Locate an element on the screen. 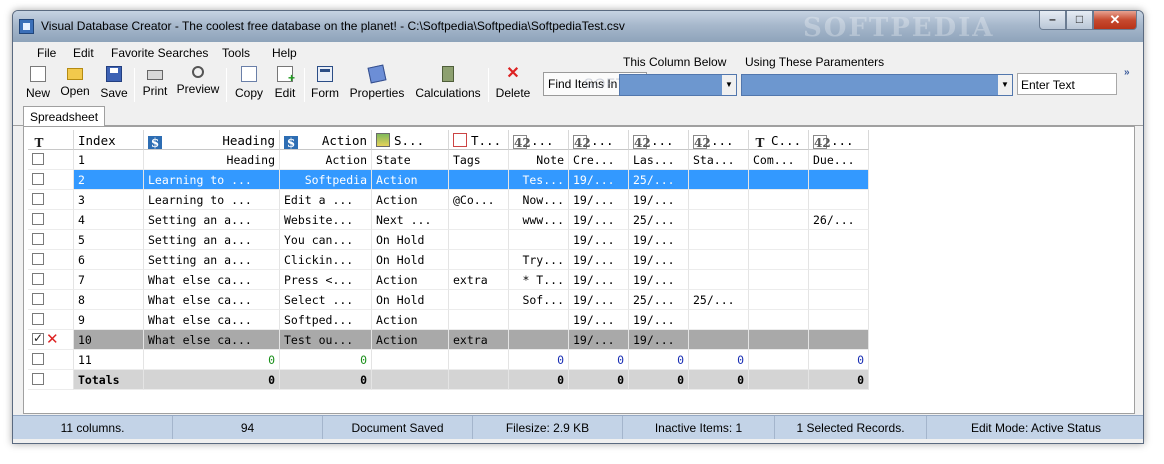 The height and width of the screenshot is (464, 1164). table-cell: Tags is located at coordinates (479, 160).